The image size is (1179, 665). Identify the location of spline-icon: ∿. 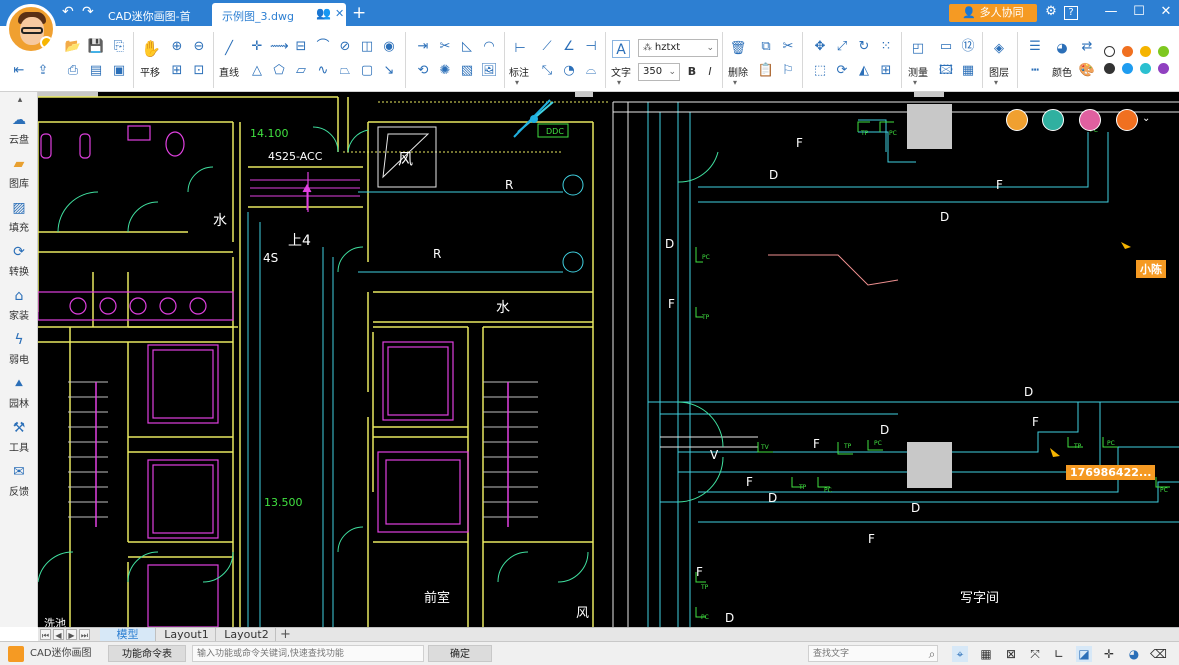
(323, 71).